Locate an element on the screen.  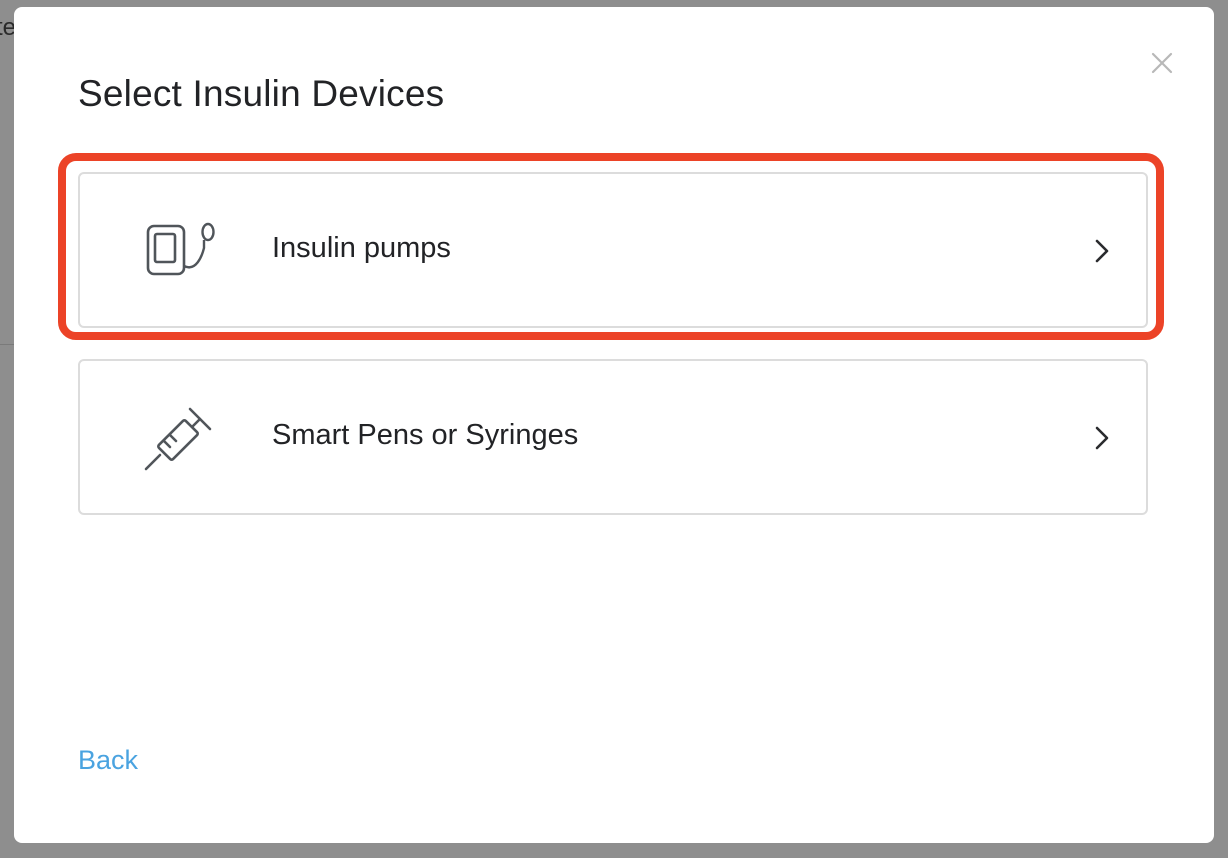
smart-pens-syringes-label: Smart Pens or Syringes is located at coordinates (425, 435).